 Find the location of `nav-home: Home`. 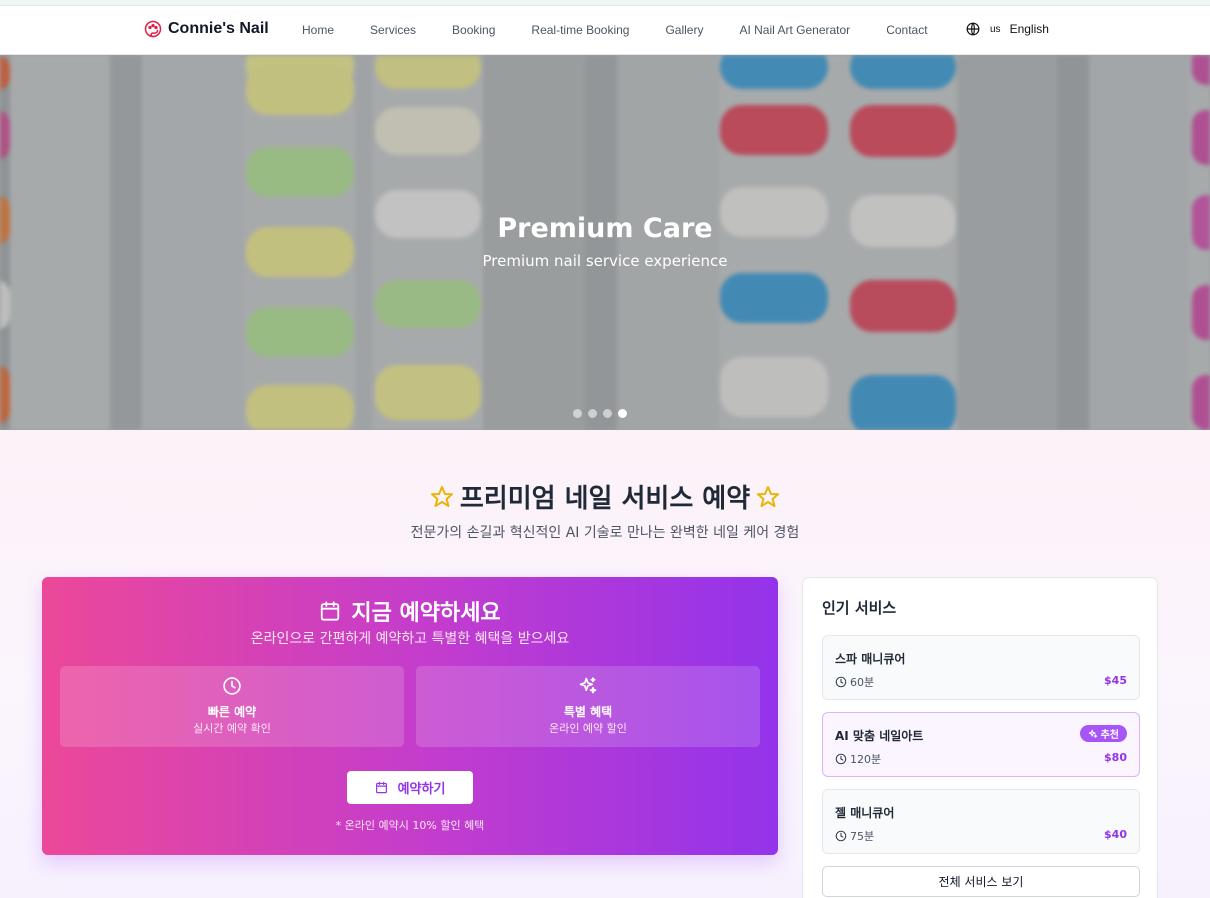

nav-home: Home is located at coordinates (318, 30).